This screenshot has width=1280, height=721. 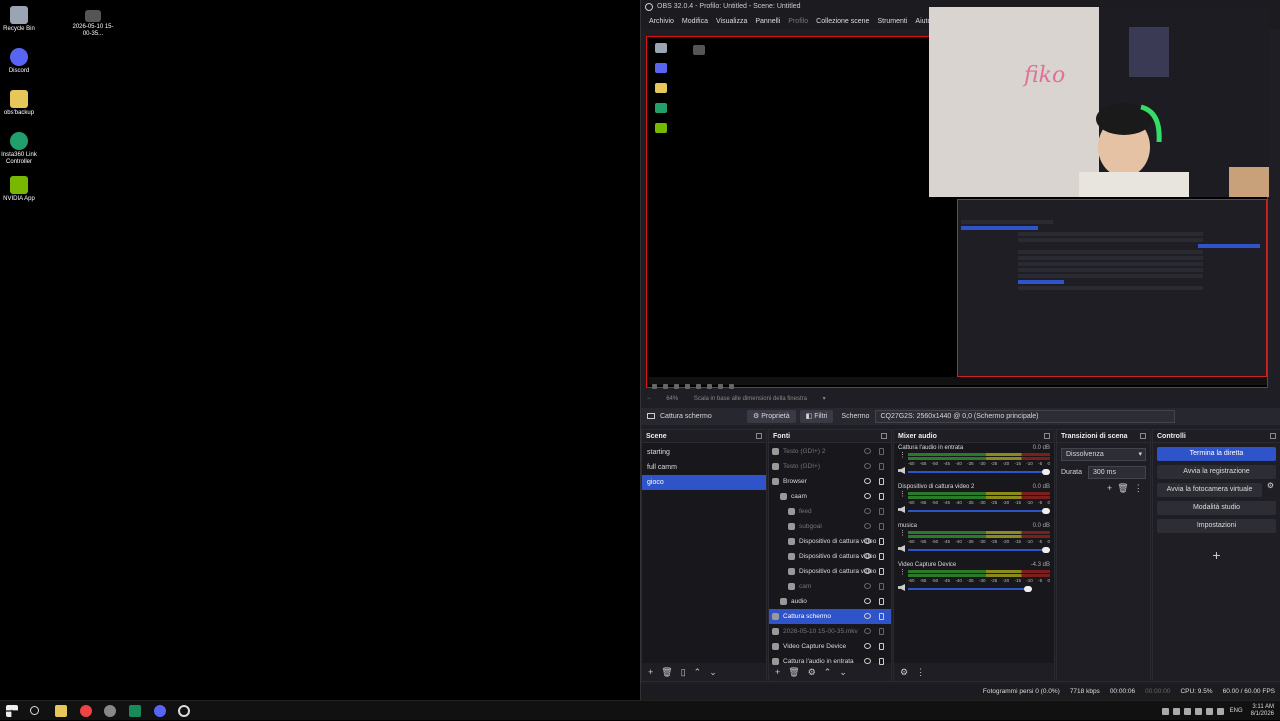 I want to click on properties-button: ⚙ Proprietà, so click(x=771, y=416).